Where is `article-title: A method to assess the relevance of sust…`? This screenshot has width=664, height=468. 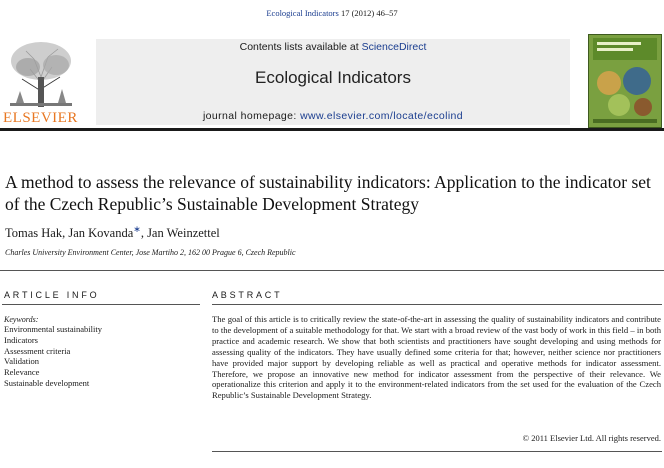 article-title: A method to assess the relevance of sust… is located at coordinates (328, 193).